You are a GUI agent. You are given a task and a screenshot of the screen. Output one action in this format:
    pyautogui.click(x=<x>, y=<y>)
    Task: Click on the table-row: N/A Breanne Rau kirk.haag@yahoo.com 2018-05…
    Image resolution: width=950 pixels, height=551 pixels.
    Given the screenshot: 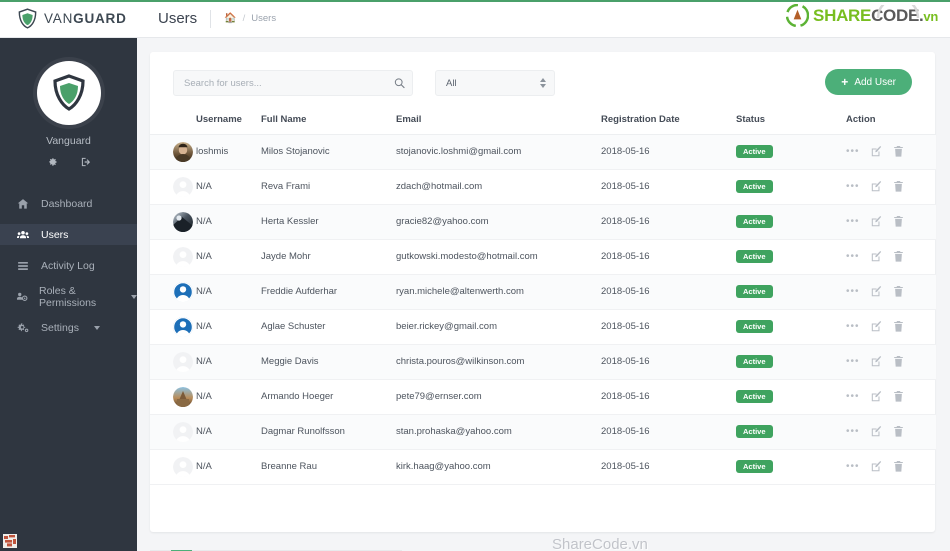 What is the action you would take?
    pyautogui.click(x=543, y=467)
    